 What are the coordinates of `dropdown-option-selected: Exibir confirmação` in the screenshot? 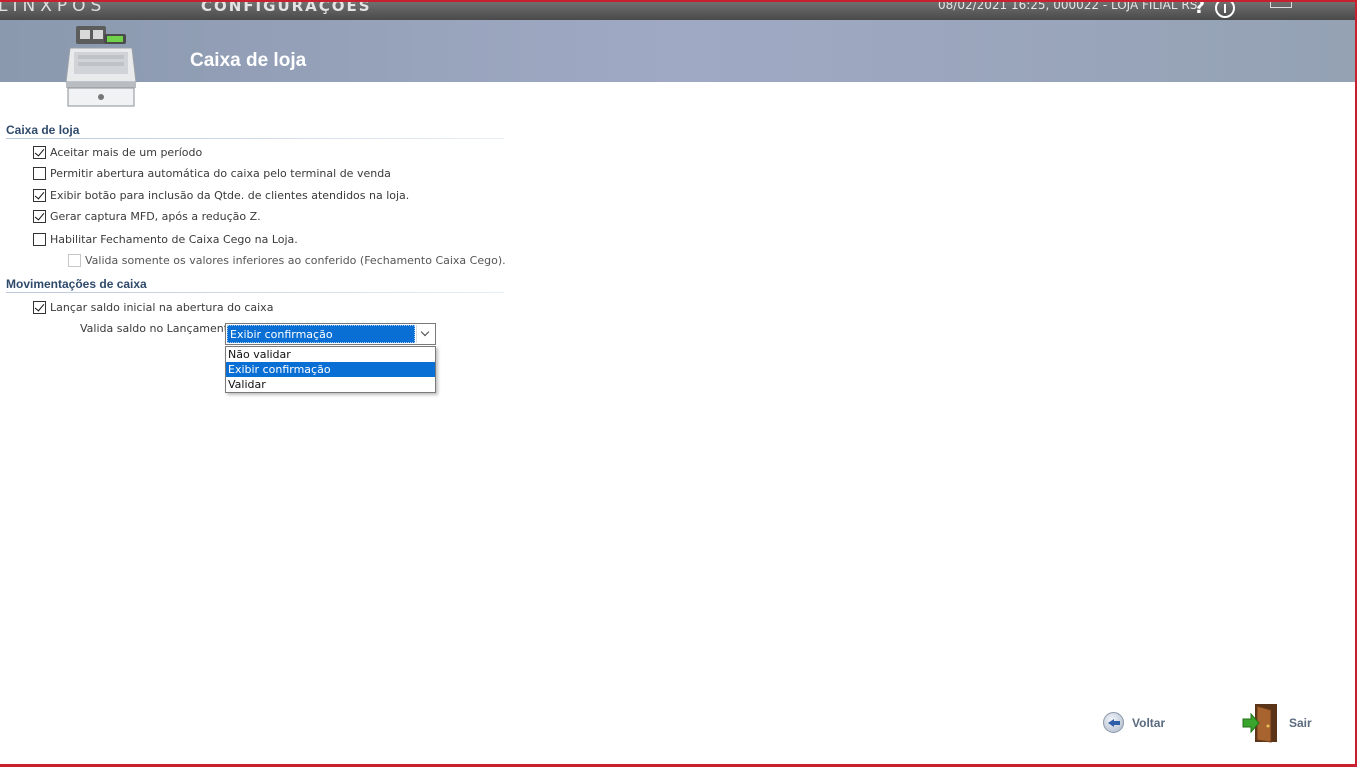 It's located at (330, 369).